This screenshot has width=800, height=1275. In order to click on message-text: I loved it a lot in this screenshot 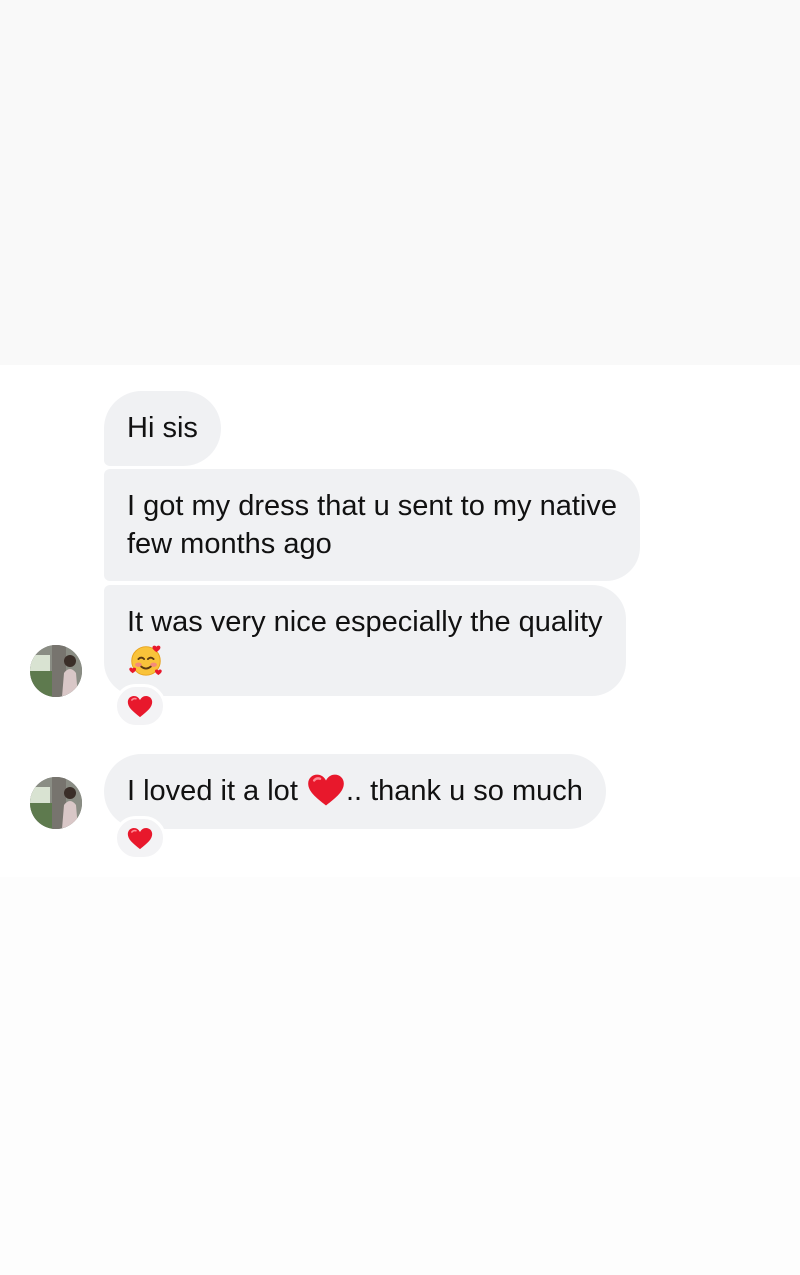, I will do `click(216, 791)`.